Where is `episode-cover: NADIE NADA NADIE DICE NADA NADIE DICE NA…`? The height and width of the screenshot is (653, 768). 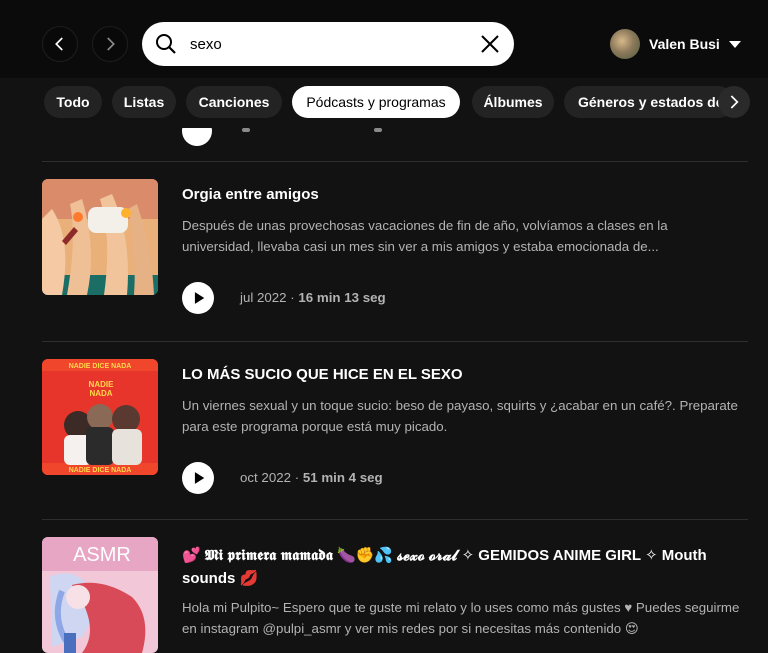
episode-cover: NADIE NADA NADIE DICE NADA NADIE DICE NA… is located at coordinates (100, 417).